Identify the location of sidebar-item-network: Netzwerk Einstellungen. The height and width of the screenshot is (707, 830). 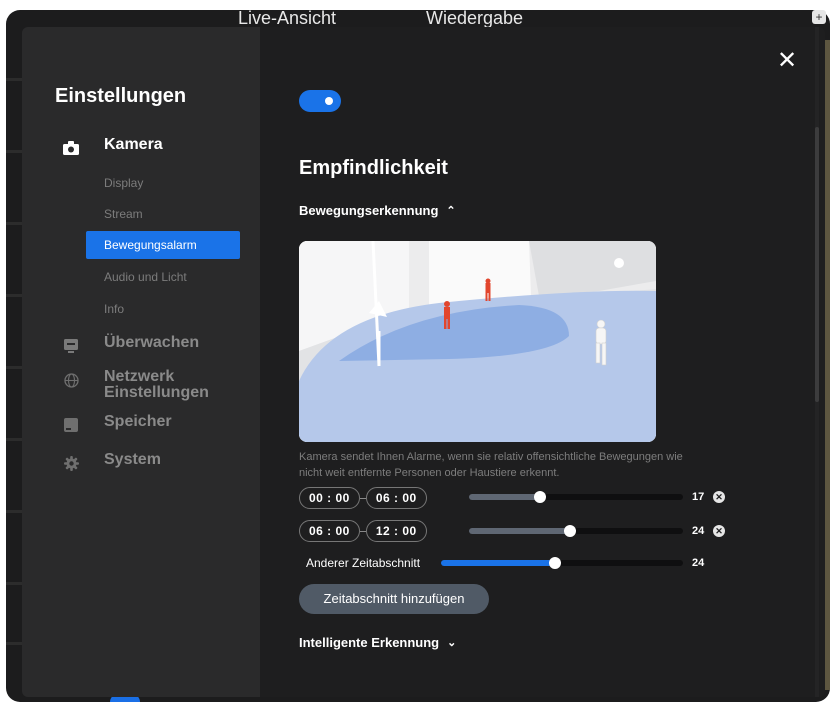
(143, 385).